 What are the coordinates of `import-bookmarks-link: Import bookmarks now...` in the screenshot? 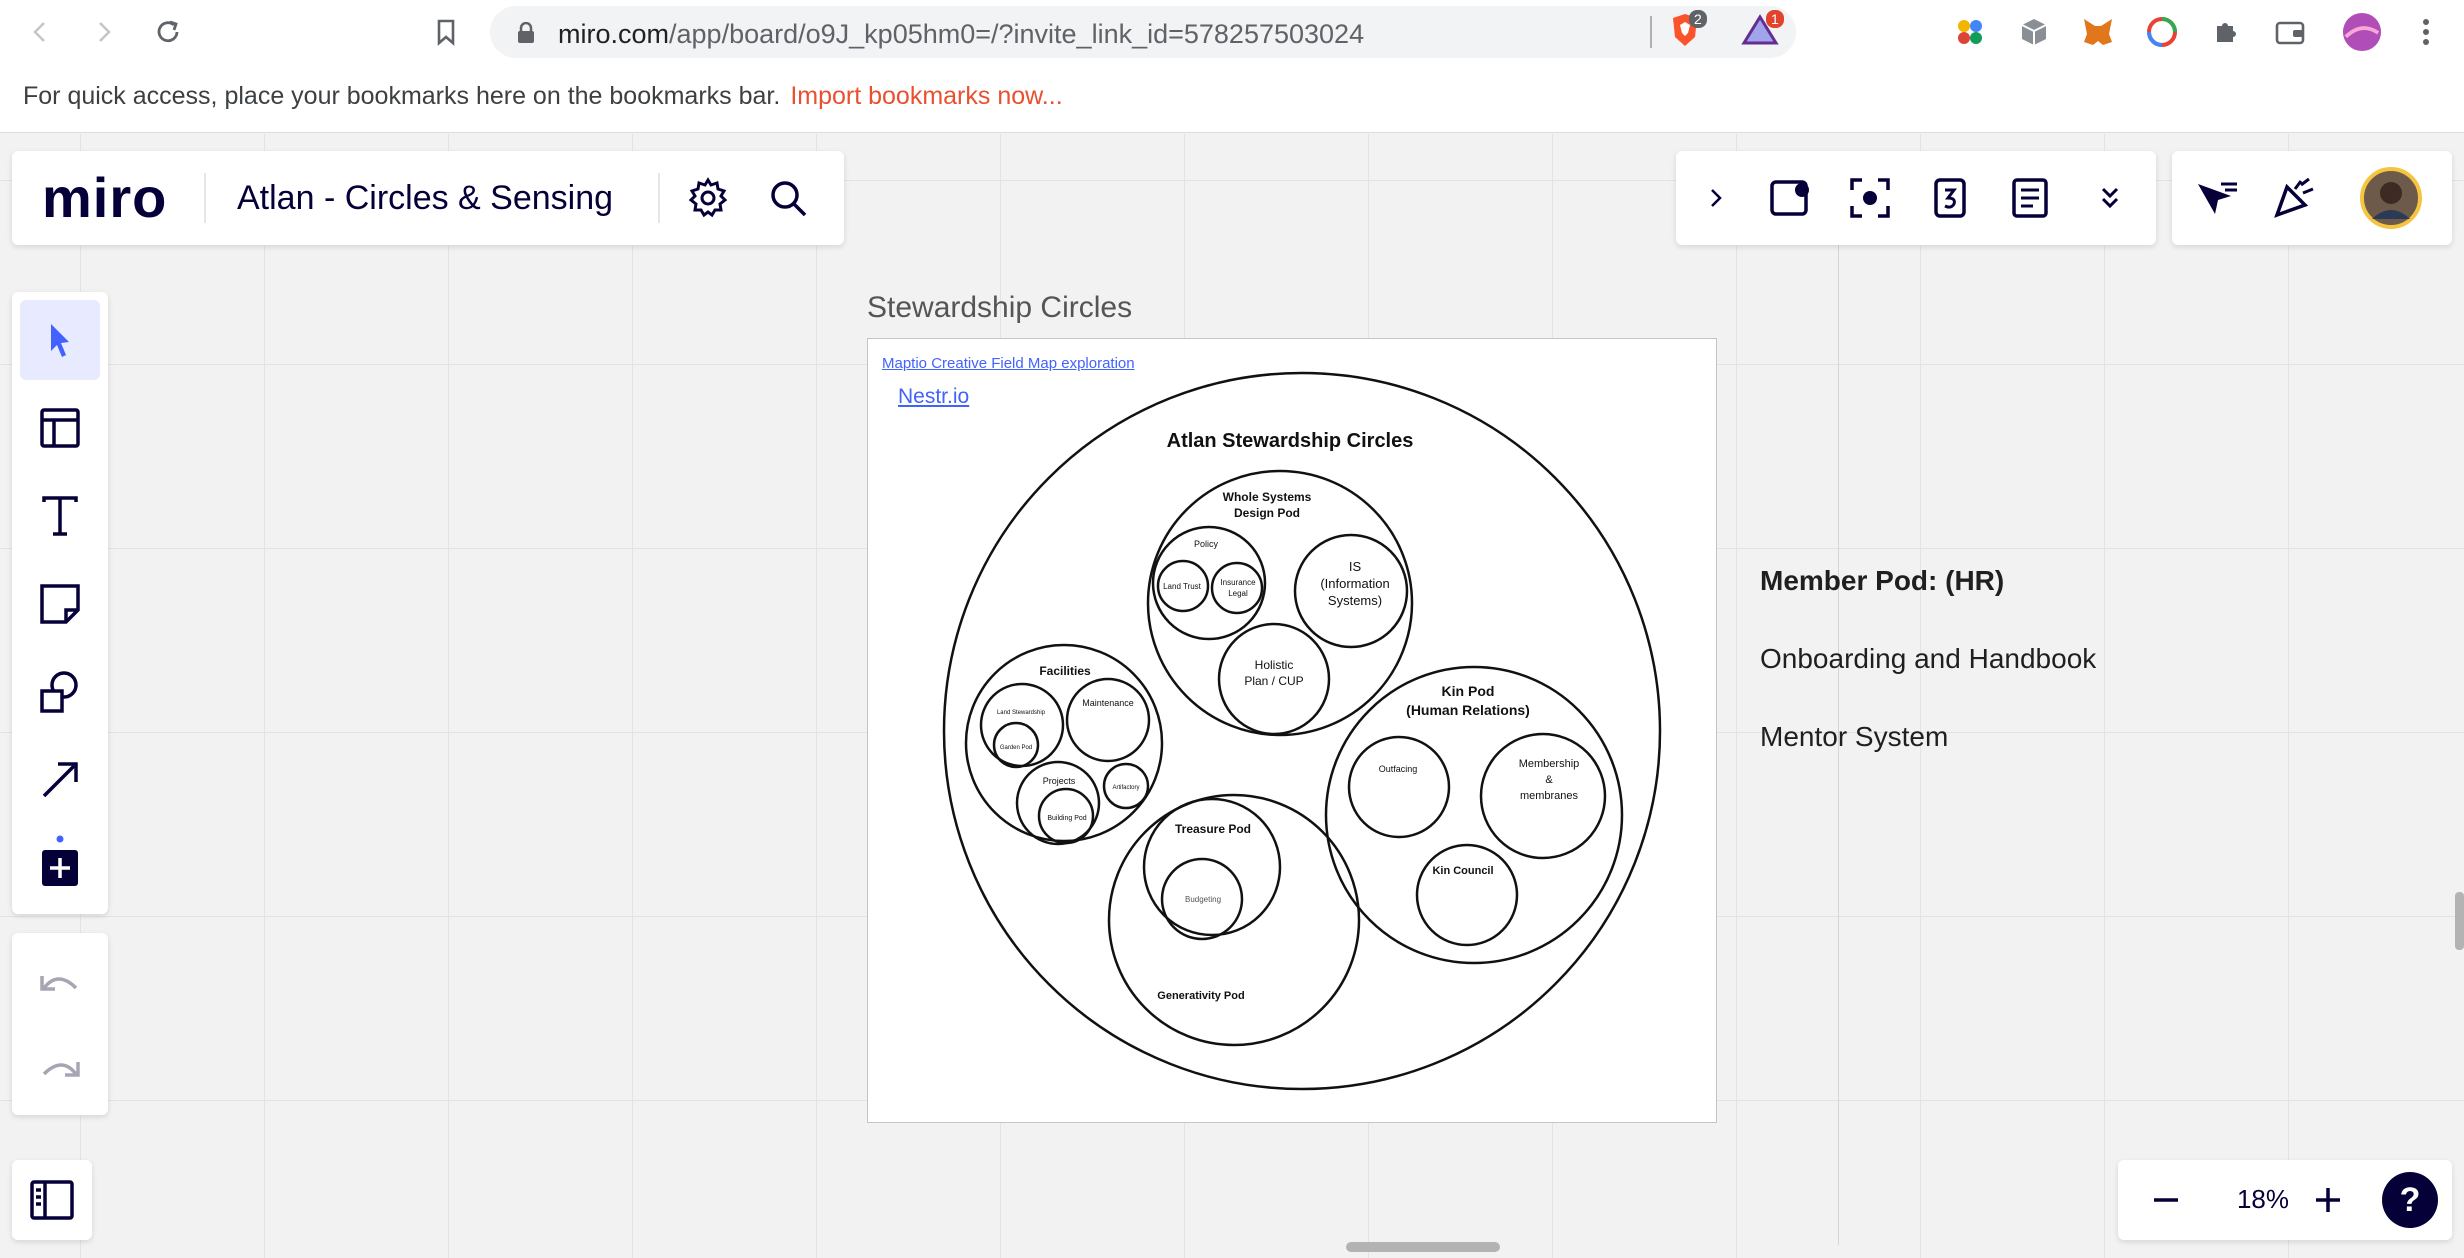 It's located at (926, 96).